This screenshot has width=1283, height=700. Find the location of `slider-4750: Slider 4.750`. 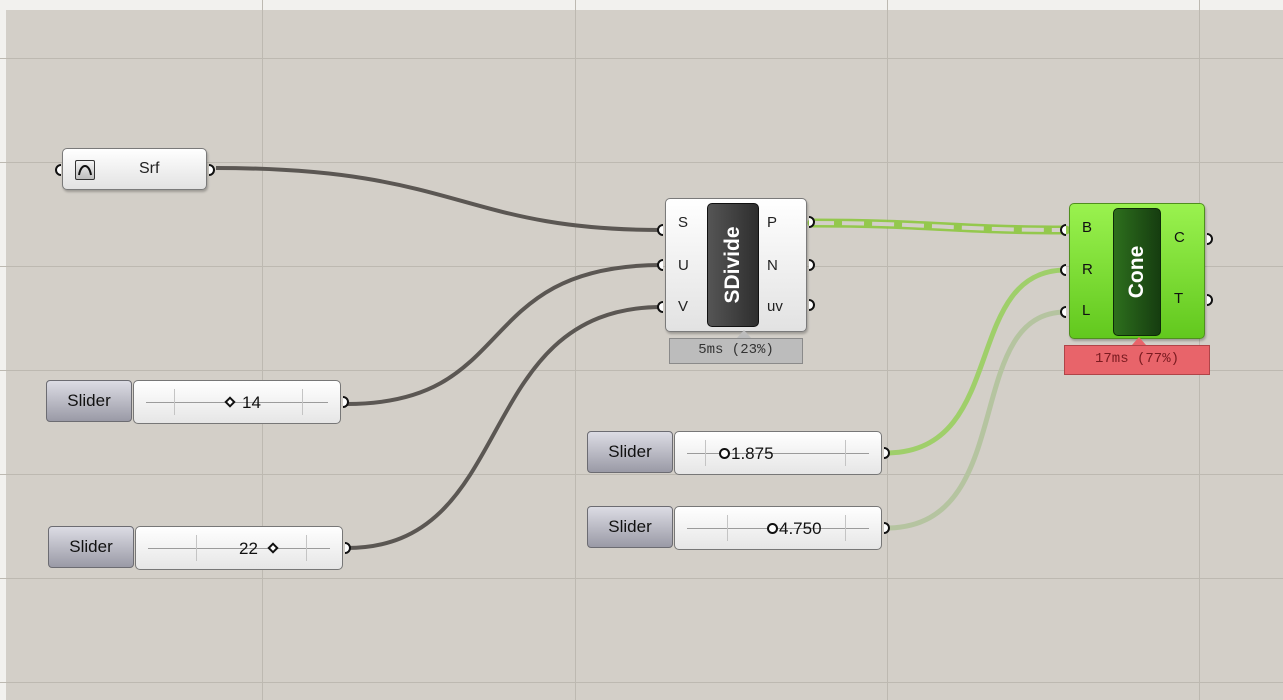

slider-4750: Slider 4.750 is located at coordinates (739, 529).